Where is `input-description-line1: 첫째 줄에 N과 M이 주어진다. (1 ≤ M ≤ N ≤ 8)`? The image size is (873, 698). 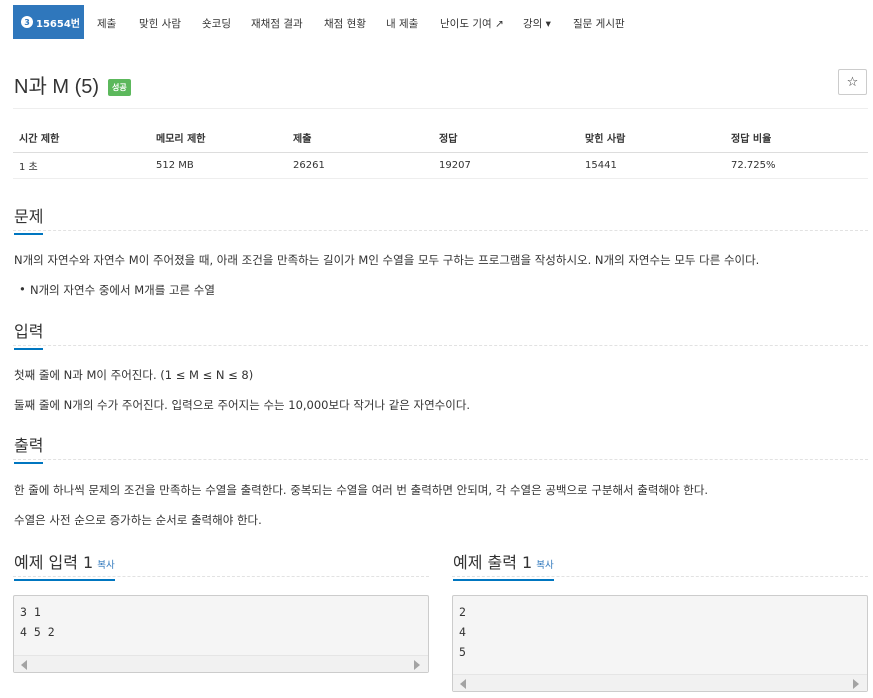 input-description-line1: 첫째 줄에 N과 M이 주어진다. (1 ≤ M ≤ N ≤ 8) is located at coordinates (134, 375).